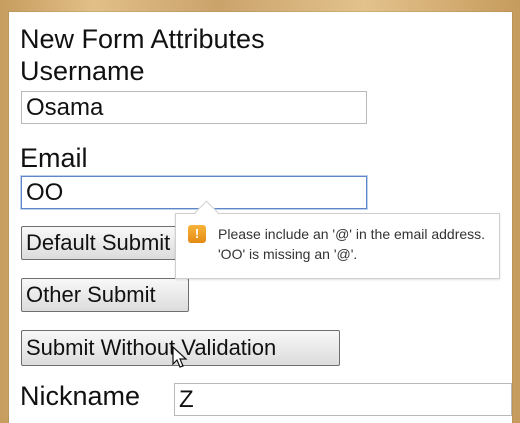 This screenshot has width=520, height=423. Describe the element at coordinates (180, 357) in the screenshot. I see `mouse-cursor-icon` at that location.